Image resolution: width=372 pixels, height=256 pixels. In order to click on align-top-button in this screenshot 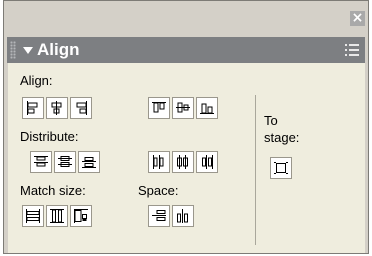, I will do `click(159, 108)`.